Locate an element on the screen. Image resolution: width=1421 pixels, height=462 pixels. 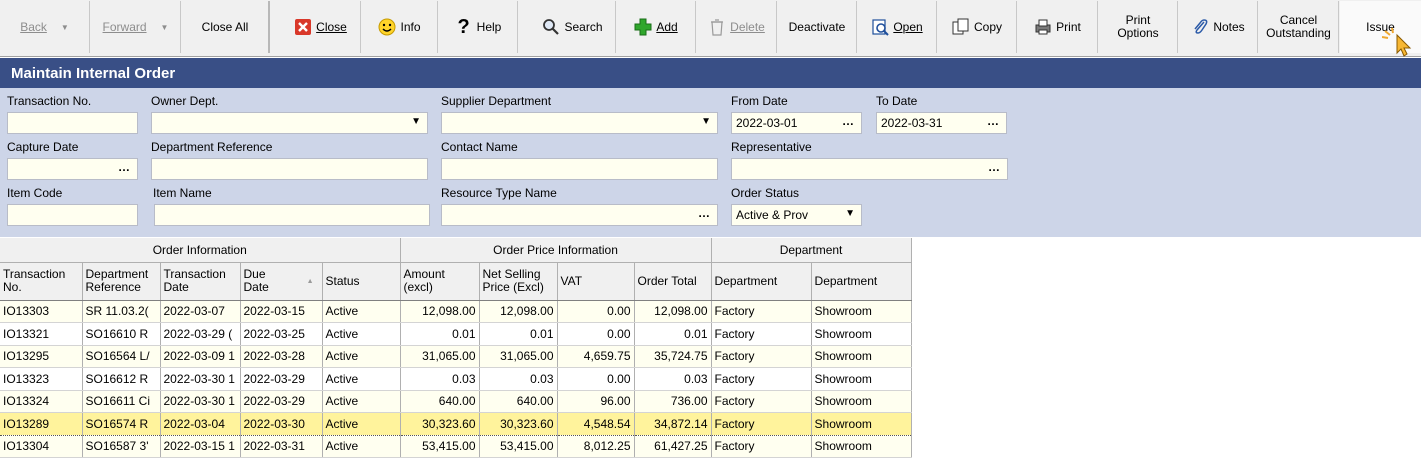
col-transaction-date-cell: 2022-03-30 1 is located at coordinates (200, 401).